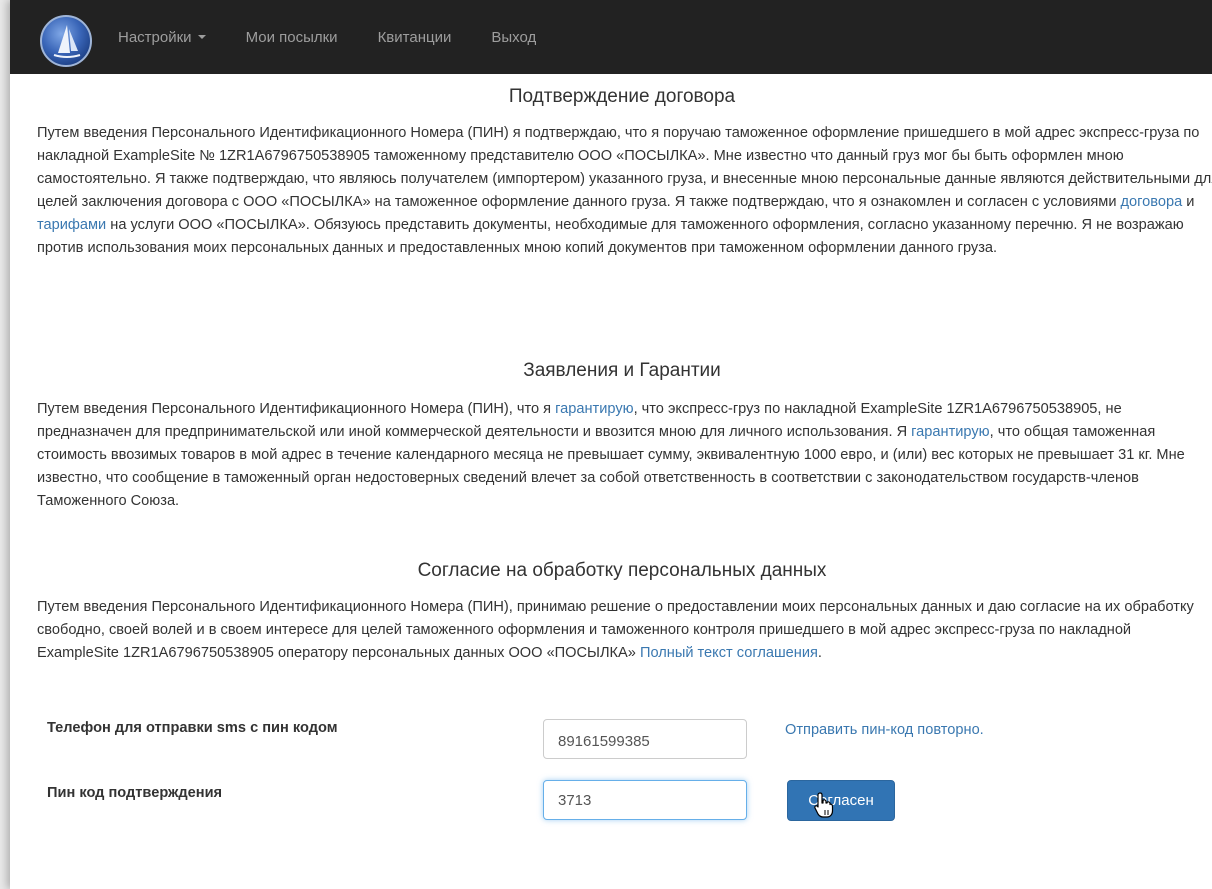 The height and width of the screenshot is (889, 1212). What do you see at coordinates (729, 653) in the screenshot?
I see `full-agreement-link: Полный текст соглашения` at bounding box center [729, 653].